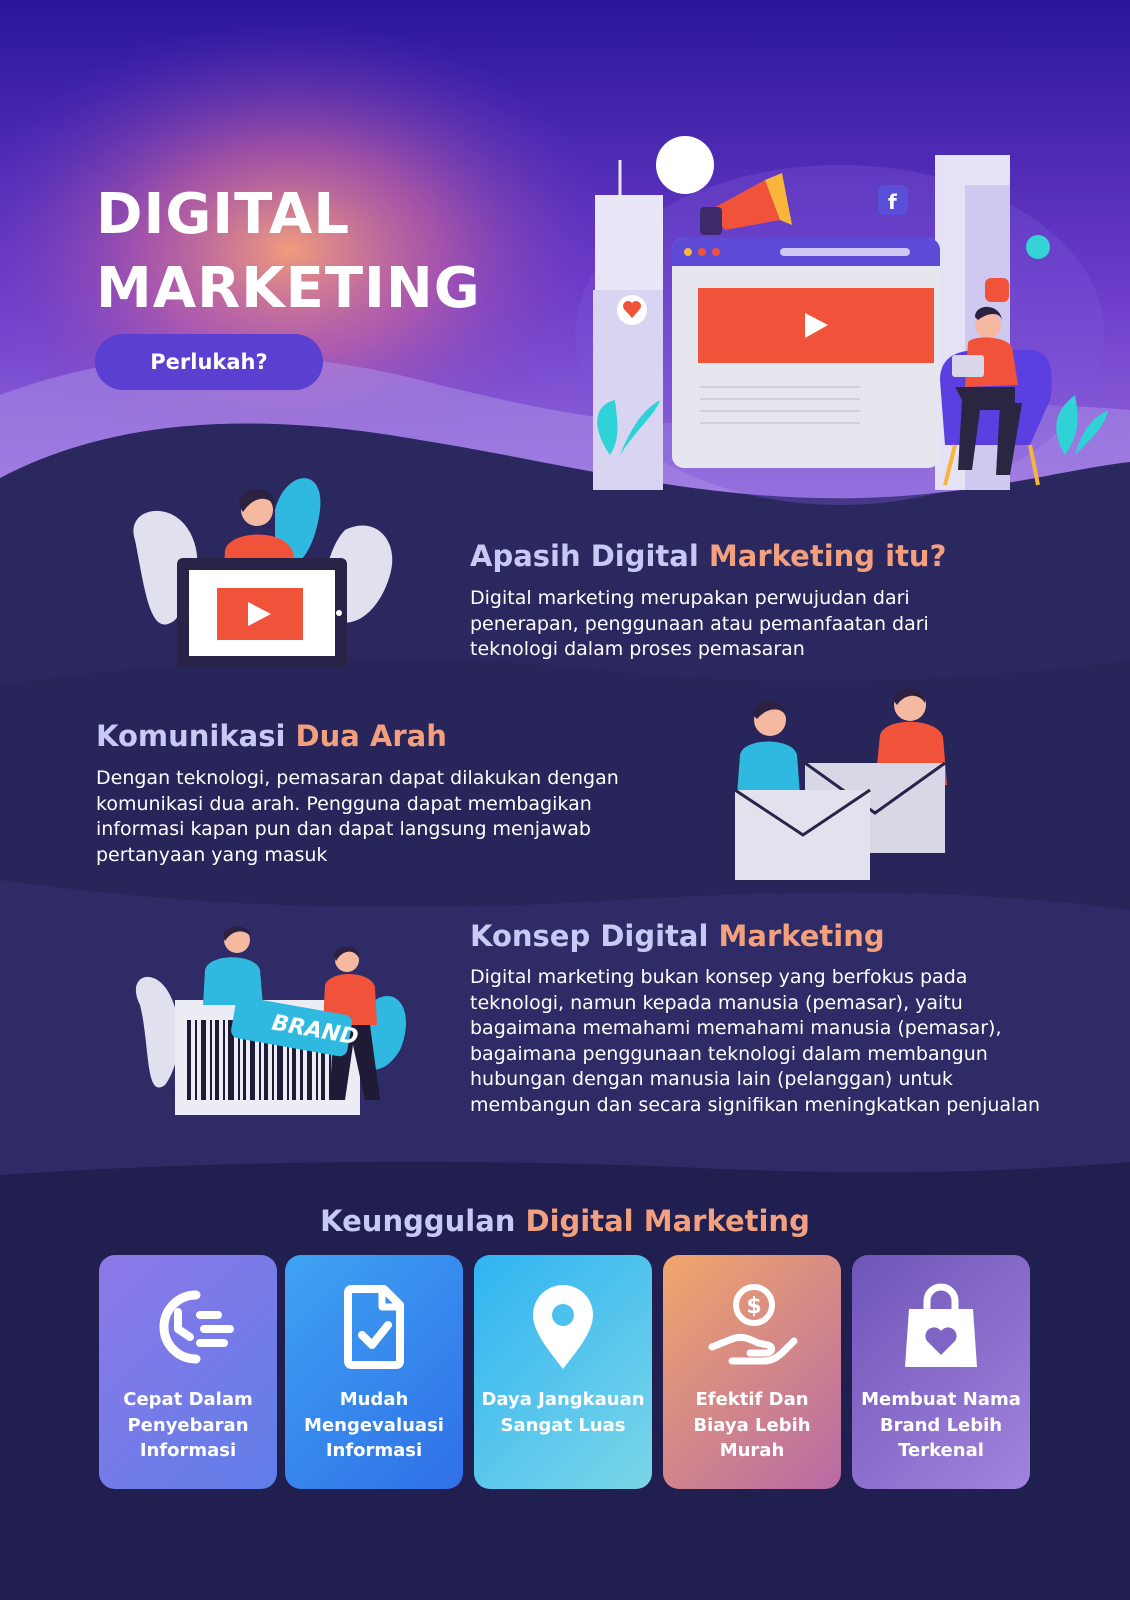  I want to click on svg-text: f, so click(892, 202).